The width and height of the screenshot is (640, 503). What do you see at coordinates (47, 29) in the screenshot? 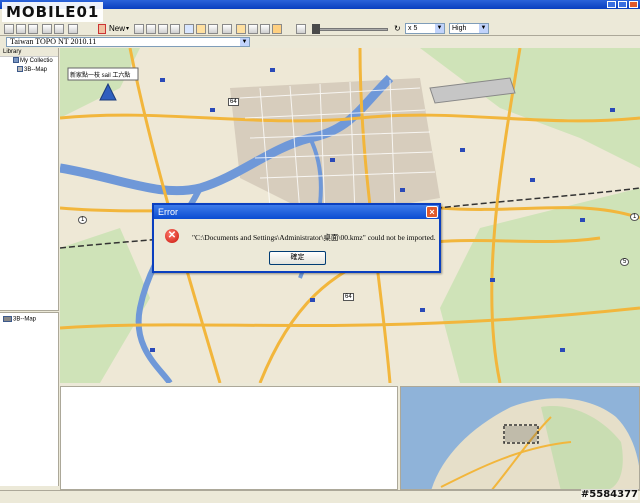
I see `undo-icon` at bounding box center [47, 29].